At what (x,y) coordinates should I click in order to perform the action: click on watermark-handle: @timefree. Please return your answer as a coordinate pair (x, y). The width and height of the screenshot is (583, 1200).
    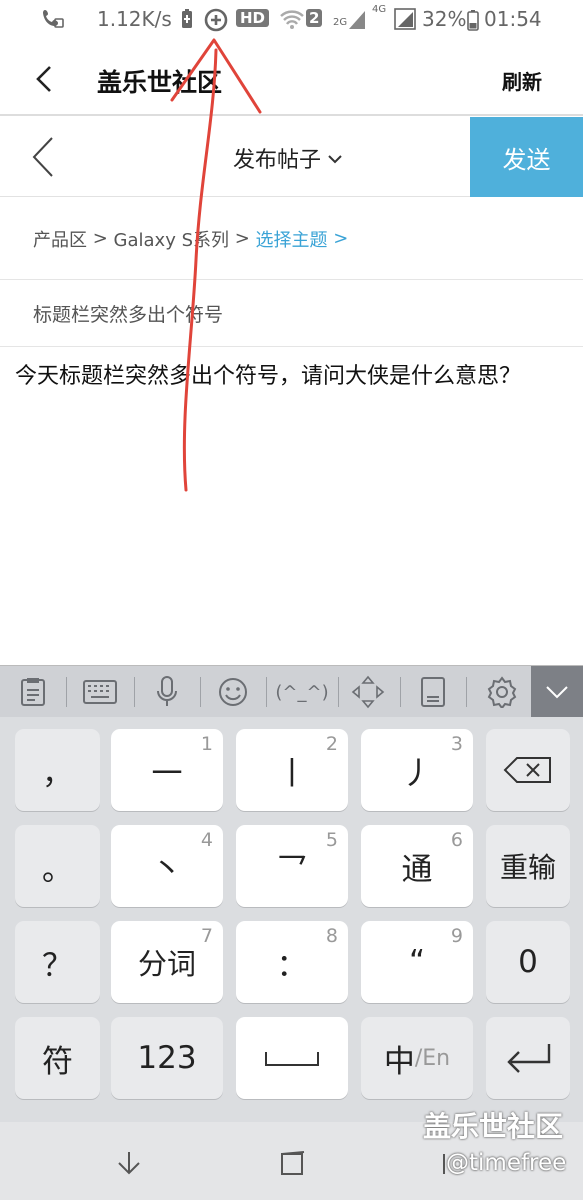
    Looking at the image, I should click on (506, 1163).